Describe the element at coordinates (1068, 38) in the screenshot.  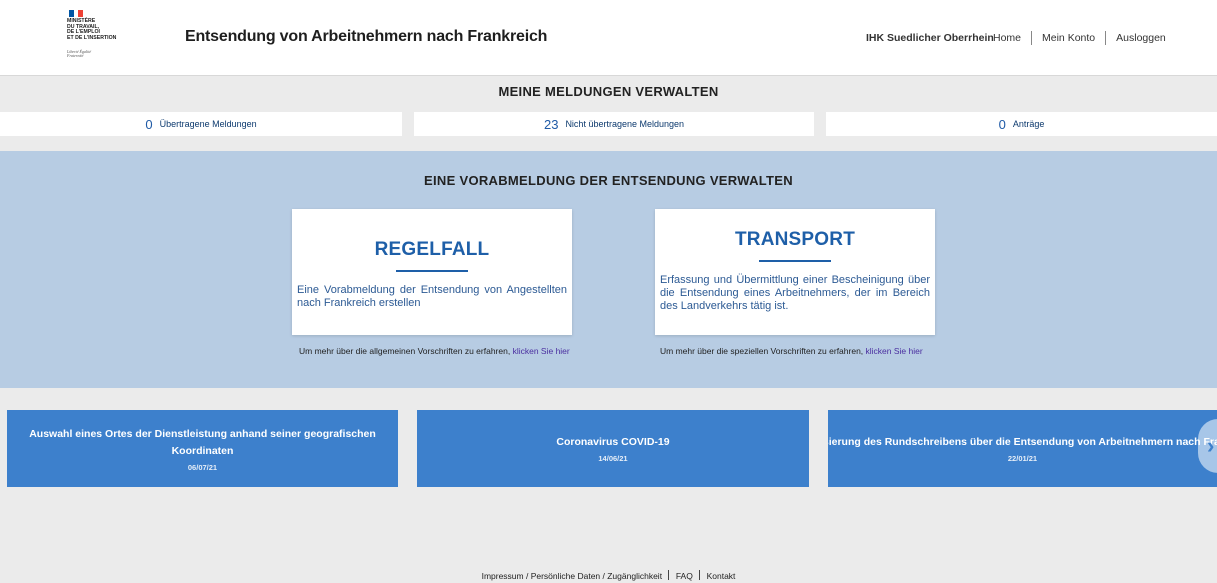
I see `nav-account-link: Mein Konto` at that location.